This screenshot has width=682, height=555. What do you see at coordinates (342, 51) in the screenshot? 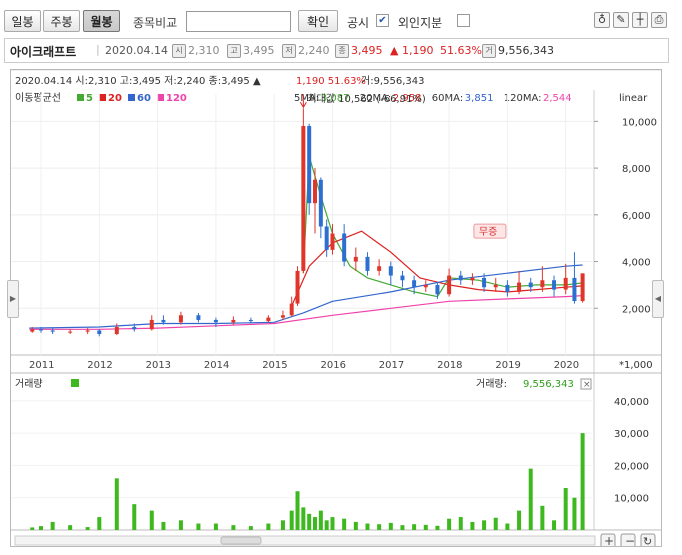
I see `close-icon: 종` at bounding box center [342, 51].